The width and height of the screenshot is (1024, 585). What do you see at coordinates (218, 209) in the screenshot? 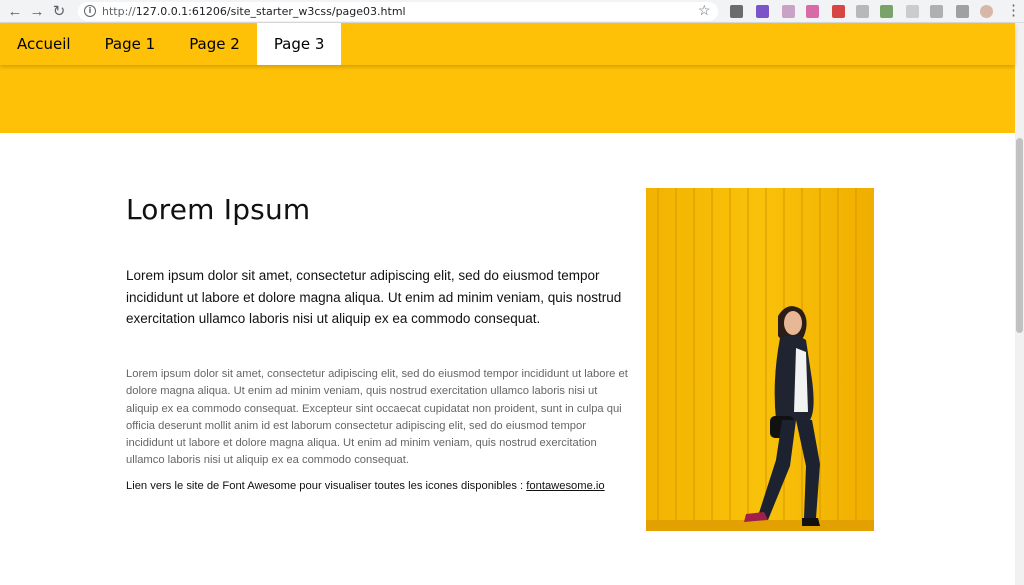
I see `page-title: Lorem Ipsum` at bounding box center [218, 209].